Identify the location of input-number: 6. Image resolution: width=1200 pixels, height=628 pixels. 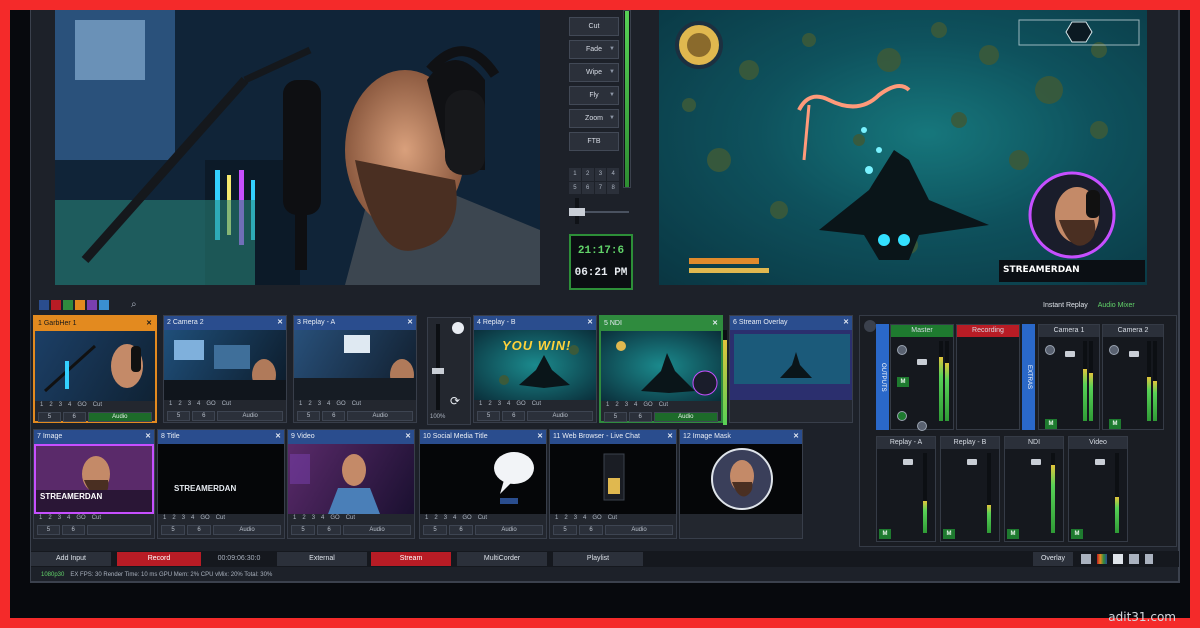
(735, 322).